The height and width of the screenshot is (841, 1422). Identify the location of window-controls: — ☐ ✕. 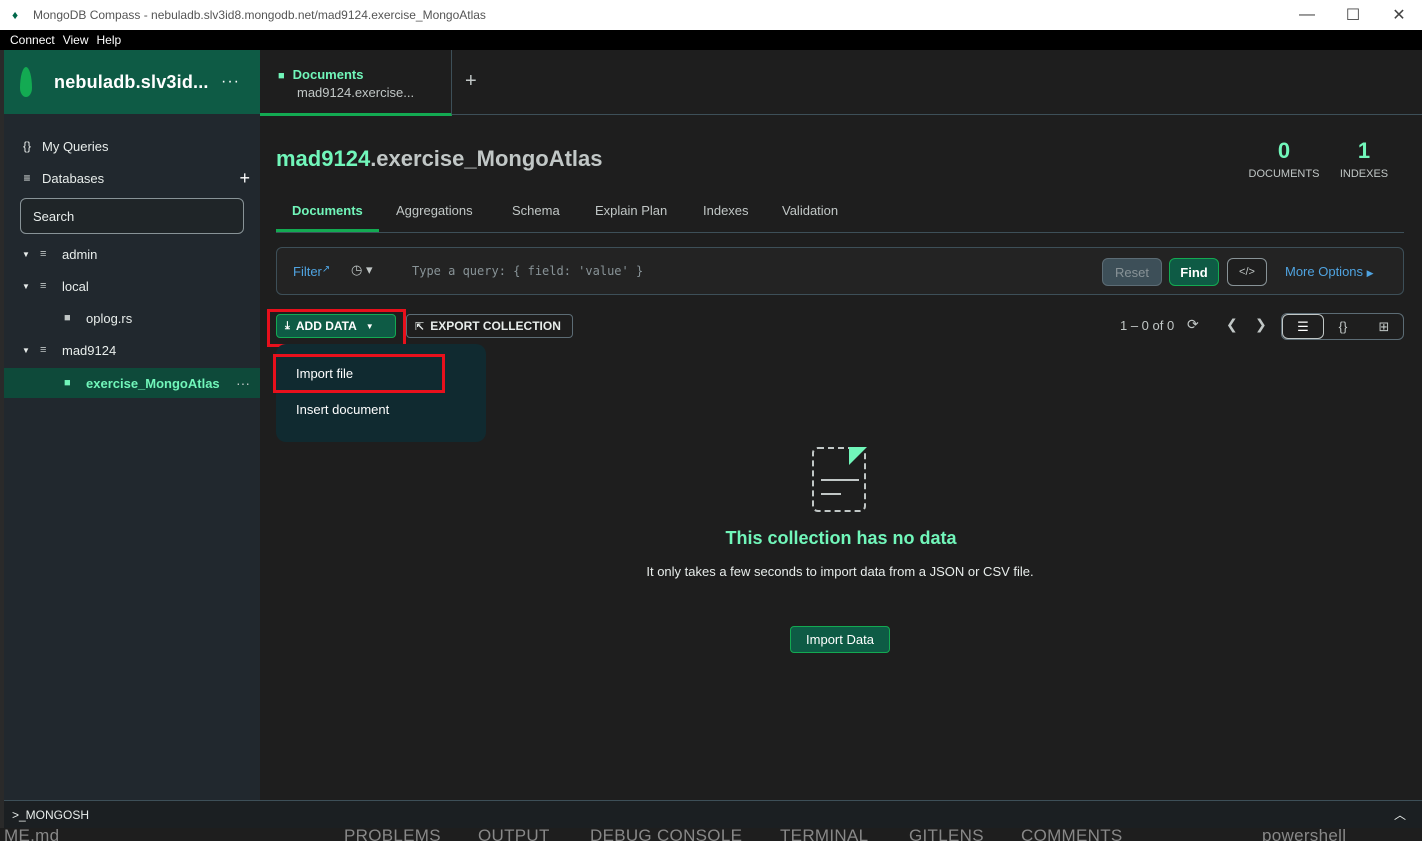
(1353, 15).